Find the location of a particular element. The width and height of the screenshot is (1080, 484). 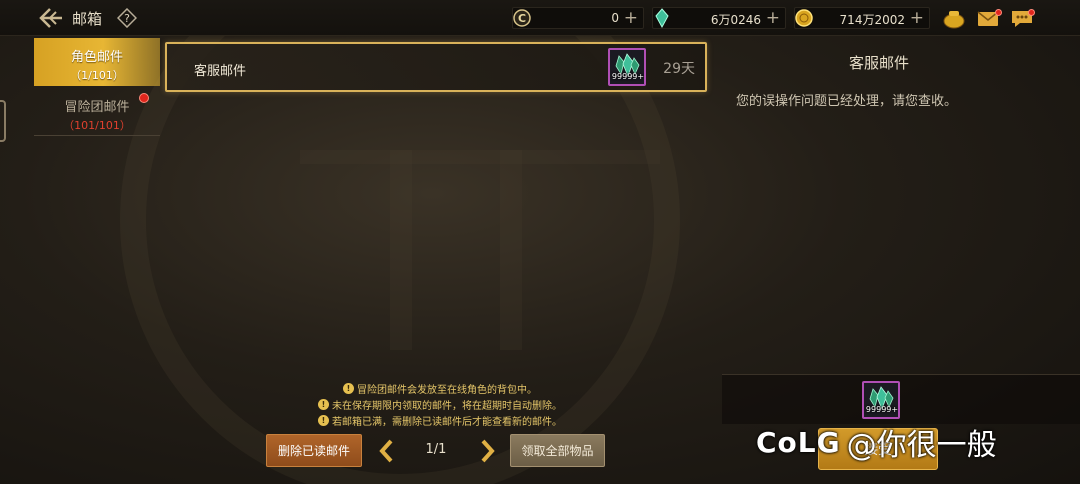

delete-read-mail-button: 删除已读邮件 is located at coordinates (314, 450).